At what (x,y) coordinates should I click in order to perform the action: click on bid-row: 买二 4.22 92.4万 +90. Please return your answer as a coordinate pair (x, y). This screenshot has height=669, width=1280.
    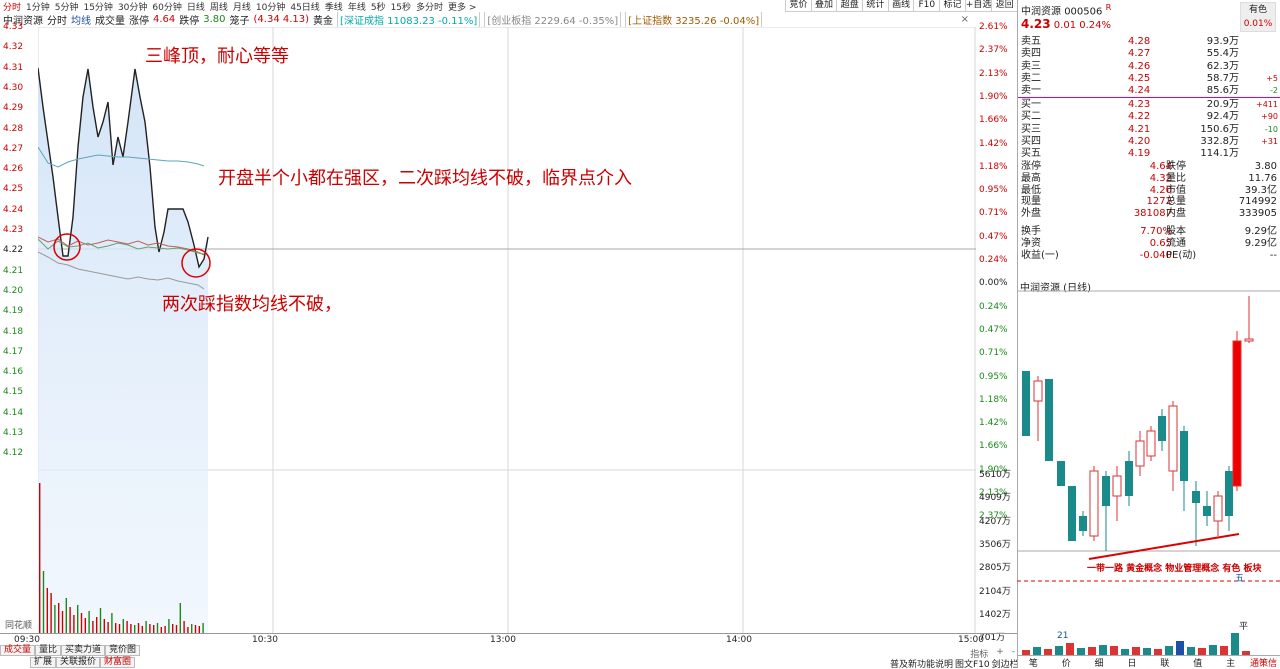
    Looking at the image, I should click on (1149, 117).